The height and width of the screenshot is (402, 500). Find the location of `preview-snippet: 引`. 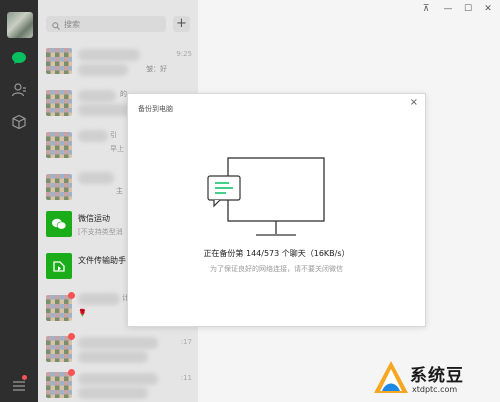

preview-snippet: 引 is located at coordinates (113, 135).